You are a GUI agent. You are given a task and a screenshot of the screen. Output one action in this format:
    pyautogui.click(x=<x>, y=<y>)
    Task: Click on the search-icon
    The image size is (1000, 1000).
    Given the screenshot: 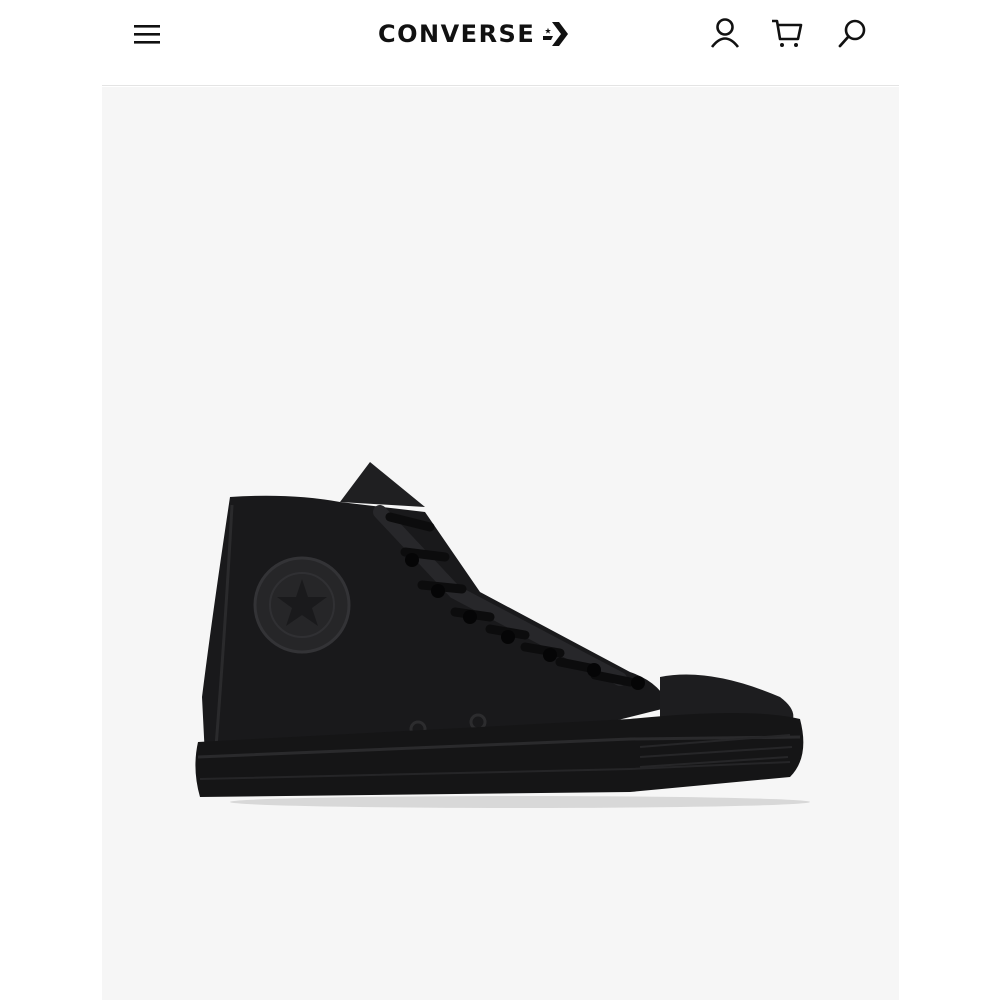 What is the action you would take?
    pyautogui.click(x=852, y=33)
    